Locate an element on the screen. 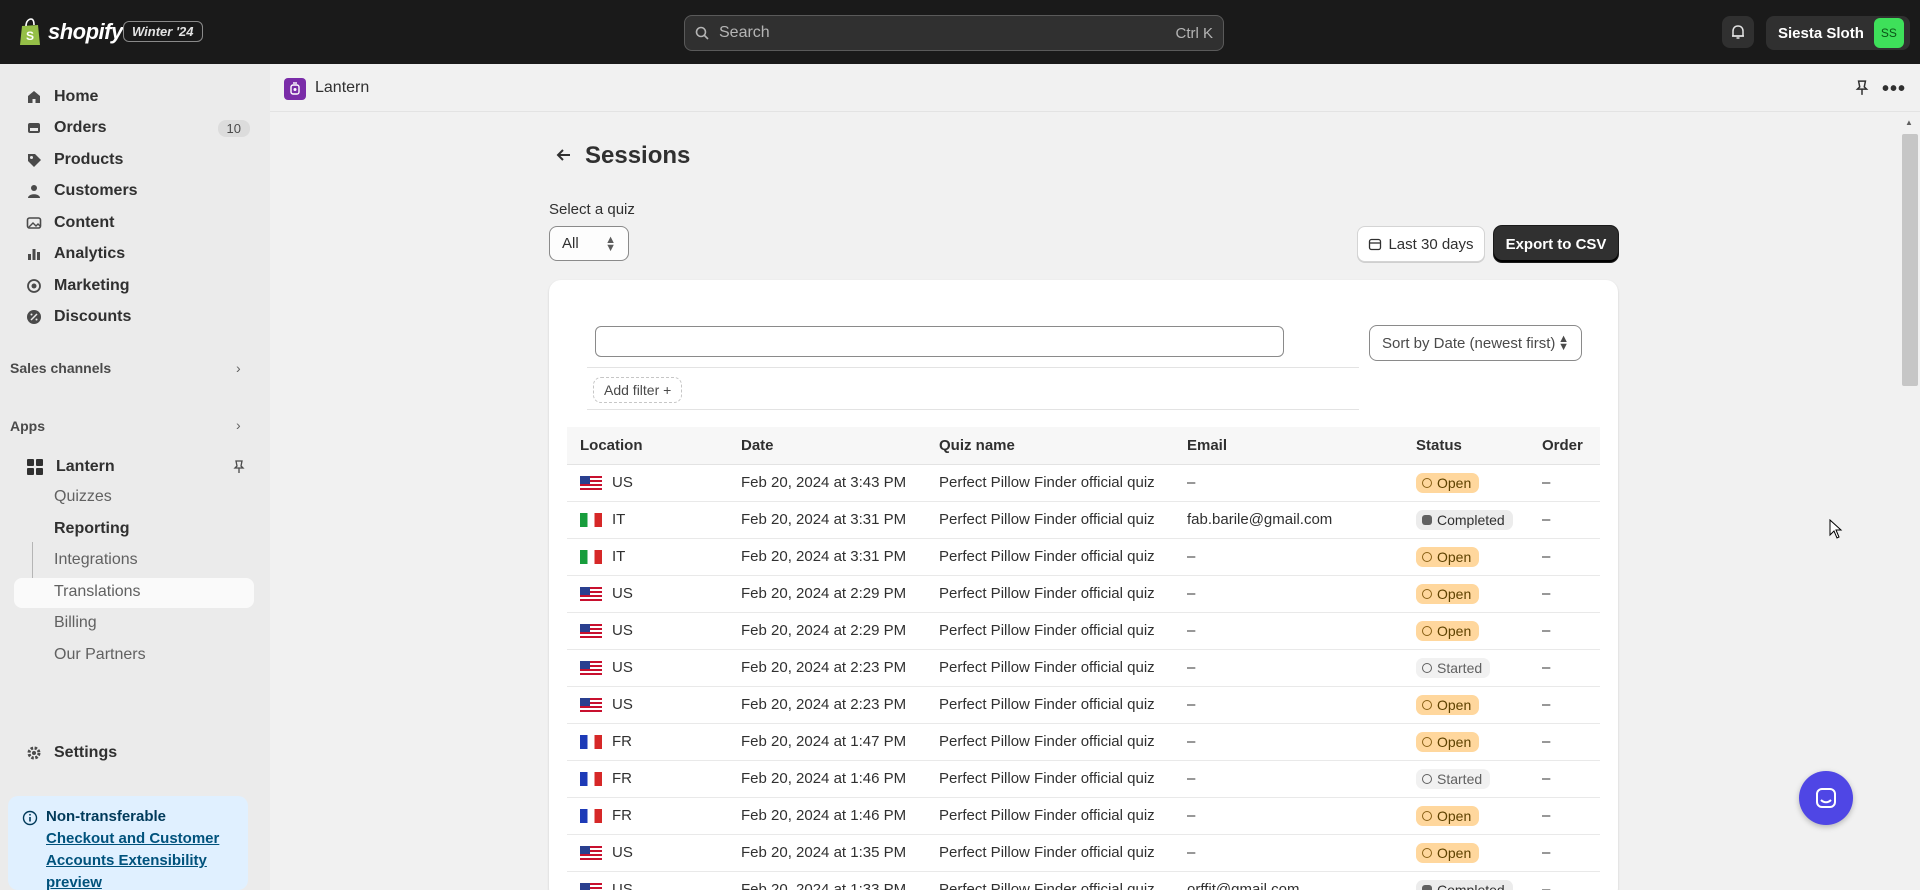 This screenshot has width=1920, height=890. edition-badge: Winter '24 is located at coordinates (163, 31).